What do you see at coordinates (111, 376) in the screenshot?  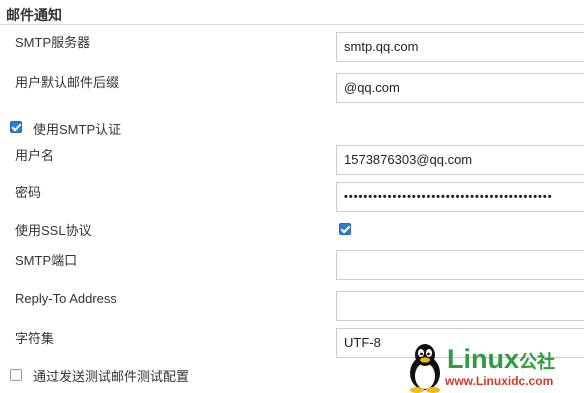 I see `test-config-label: 通过发送测试邮件测试配置` at bounding box center [111, 376].